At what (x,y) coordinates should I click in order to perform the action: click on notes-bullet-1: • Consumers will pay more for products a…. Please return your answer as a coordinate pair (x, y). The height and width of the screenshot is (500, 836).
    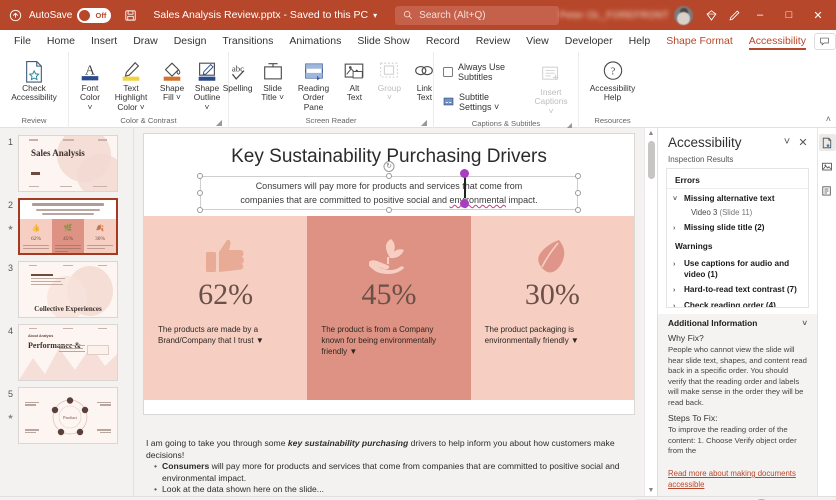
    Looking at the image, I should click on (388, 472).